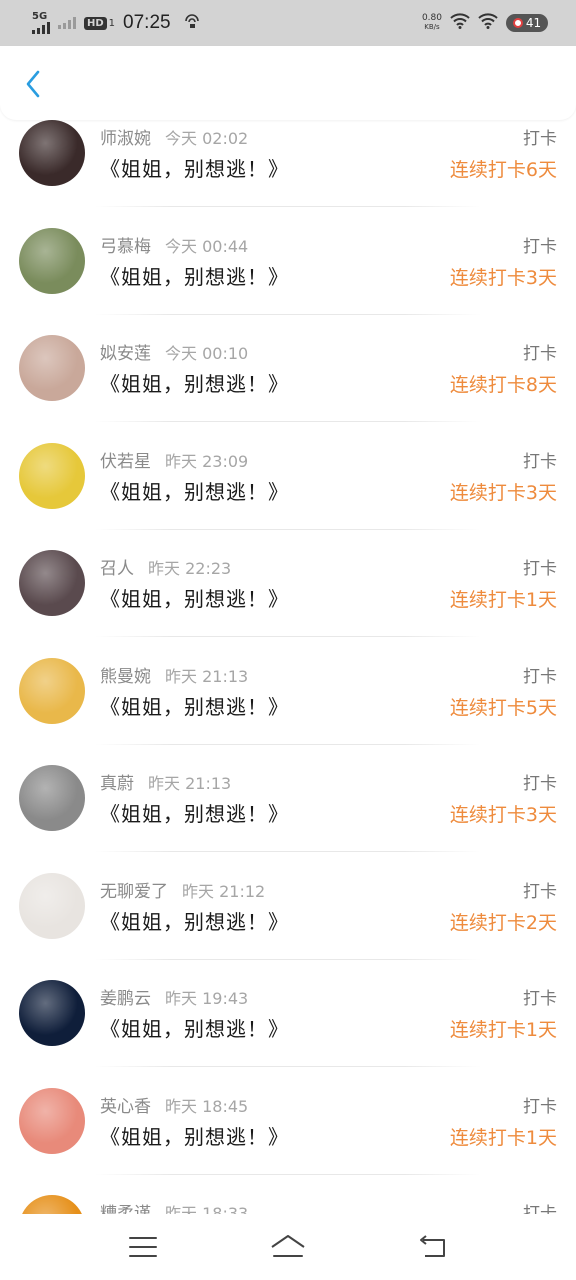 Image resolution: width=576 pixels, height=1280 pixels. What do you see at coordinates (503, 170) in the screenshot?
I see `streak-count: 连续打卡6天` at bounding box center [503, 170].